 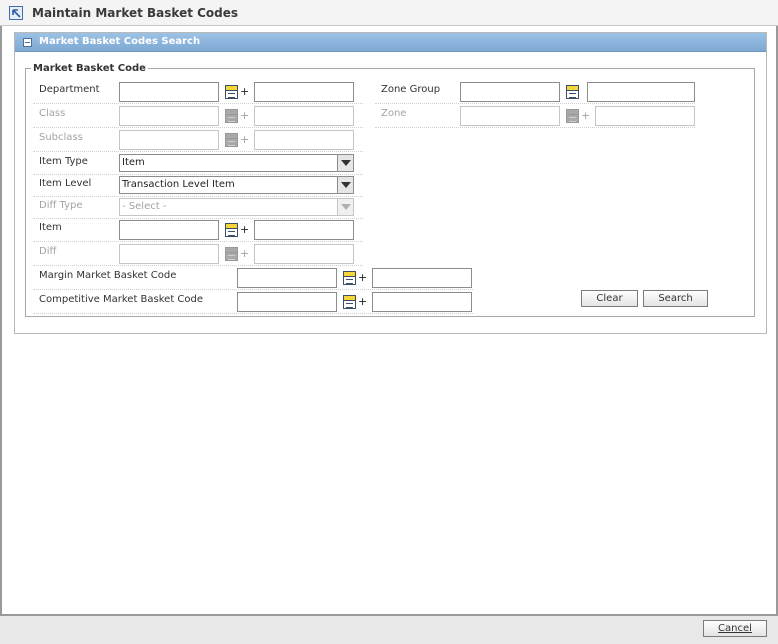 What do you see at coordinates (394, 113) in the screenshot?
I see `zone-label: Zone` at bounding box center [394, 113].